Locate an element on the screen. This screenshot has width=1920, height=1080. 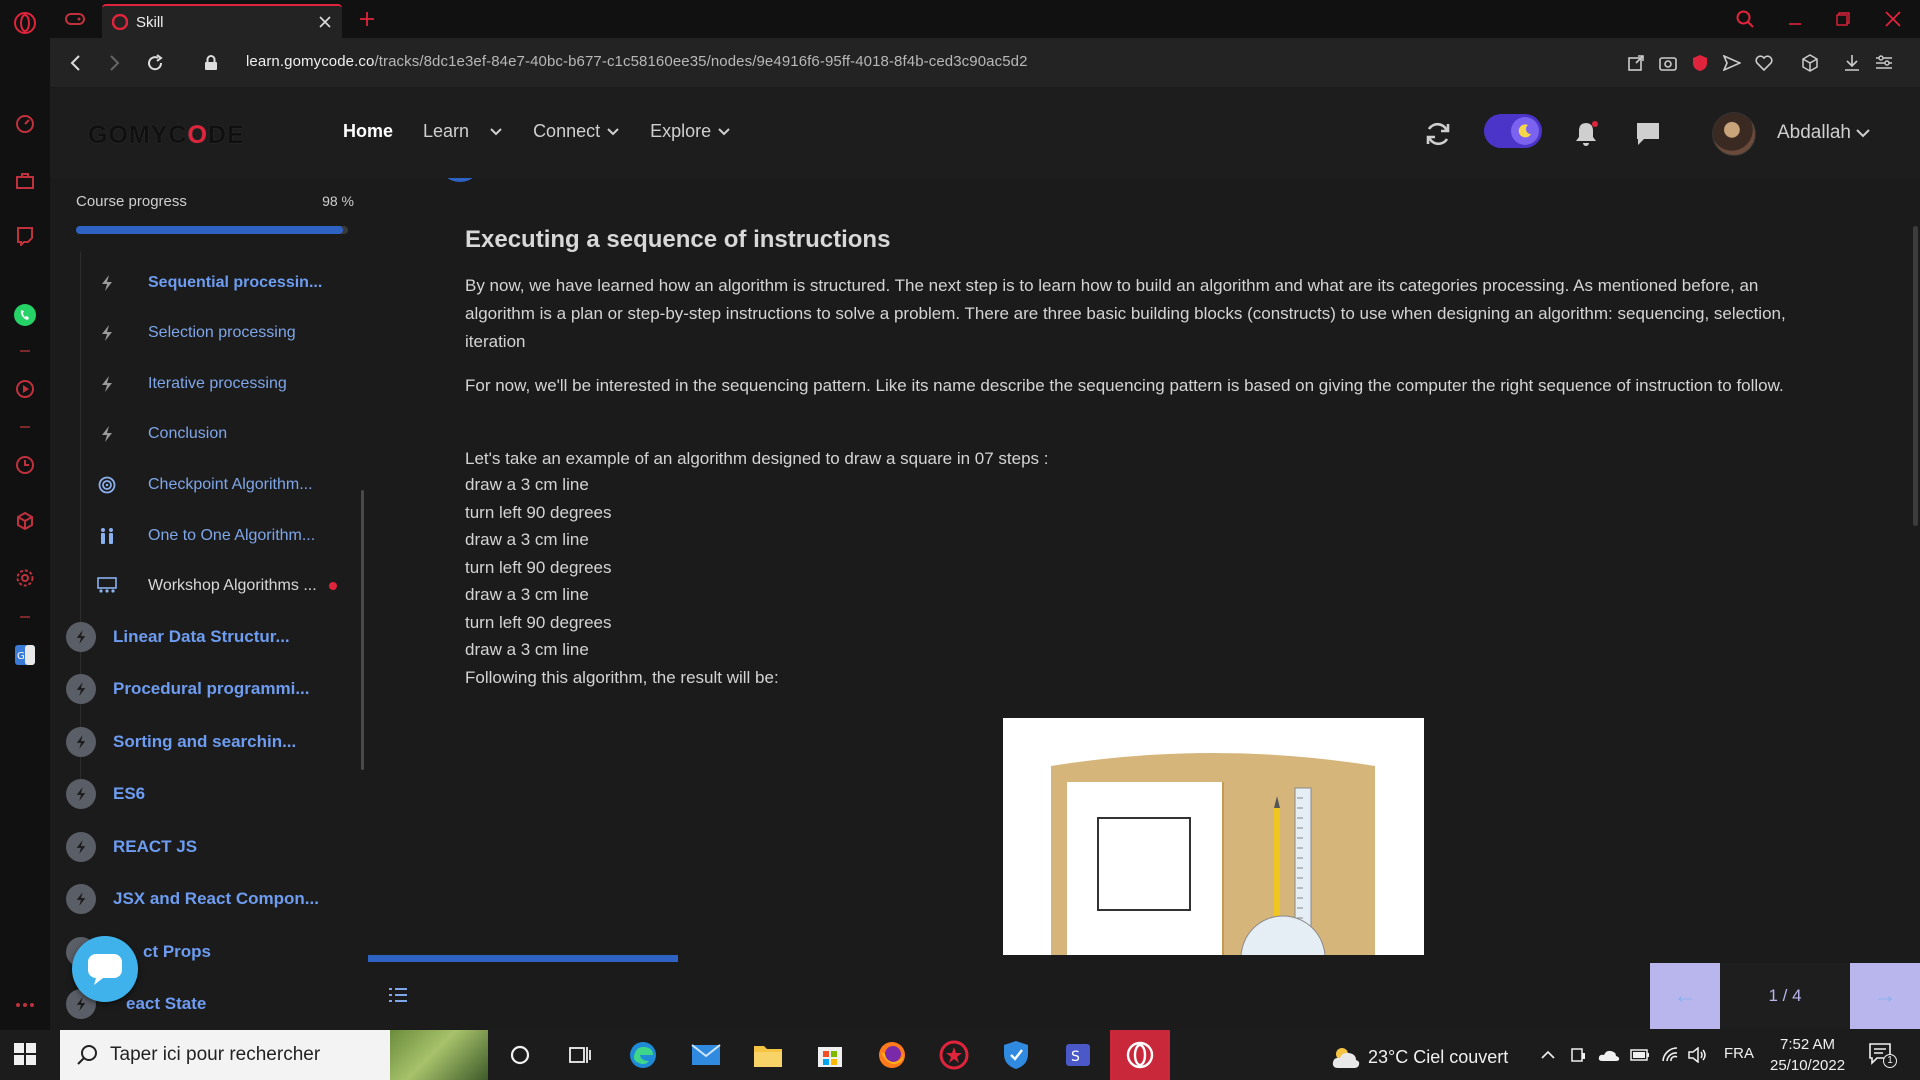
onedrive-icon is located at coordinates (1609, 1055).